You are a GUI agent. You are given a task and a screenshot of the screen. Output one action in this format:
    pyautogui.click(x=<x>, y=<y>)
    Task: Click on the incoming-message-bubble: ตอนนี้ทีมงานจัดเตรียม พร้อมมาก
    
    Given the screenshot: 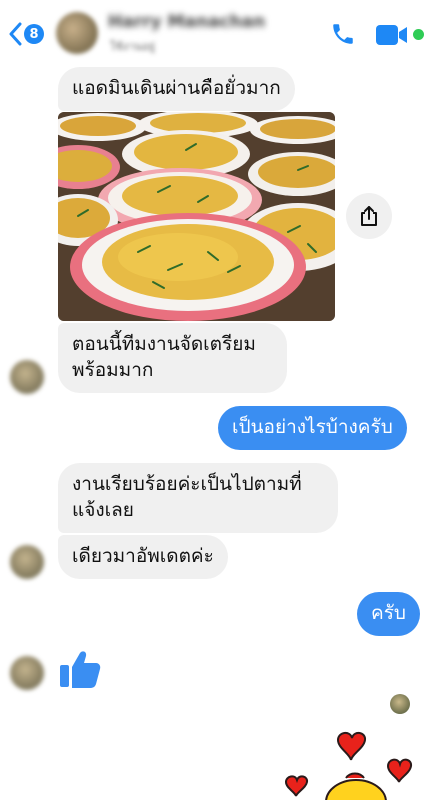 What is the action you would take?
    pyautogui.click(x=172, y=358)
    